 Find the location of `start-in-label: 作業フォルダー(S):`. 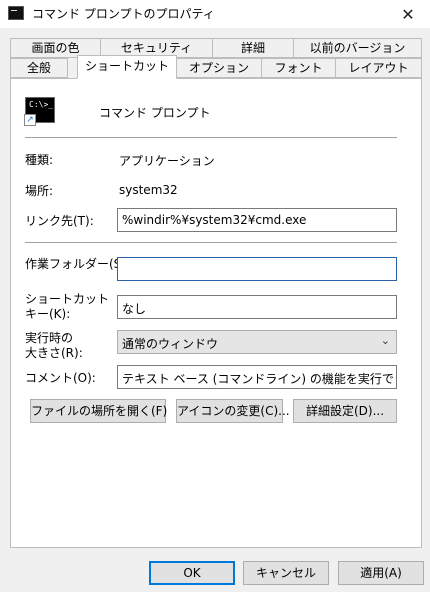

start-in-label: 作業フォルダー(S): is located at coordinates (78, 264).